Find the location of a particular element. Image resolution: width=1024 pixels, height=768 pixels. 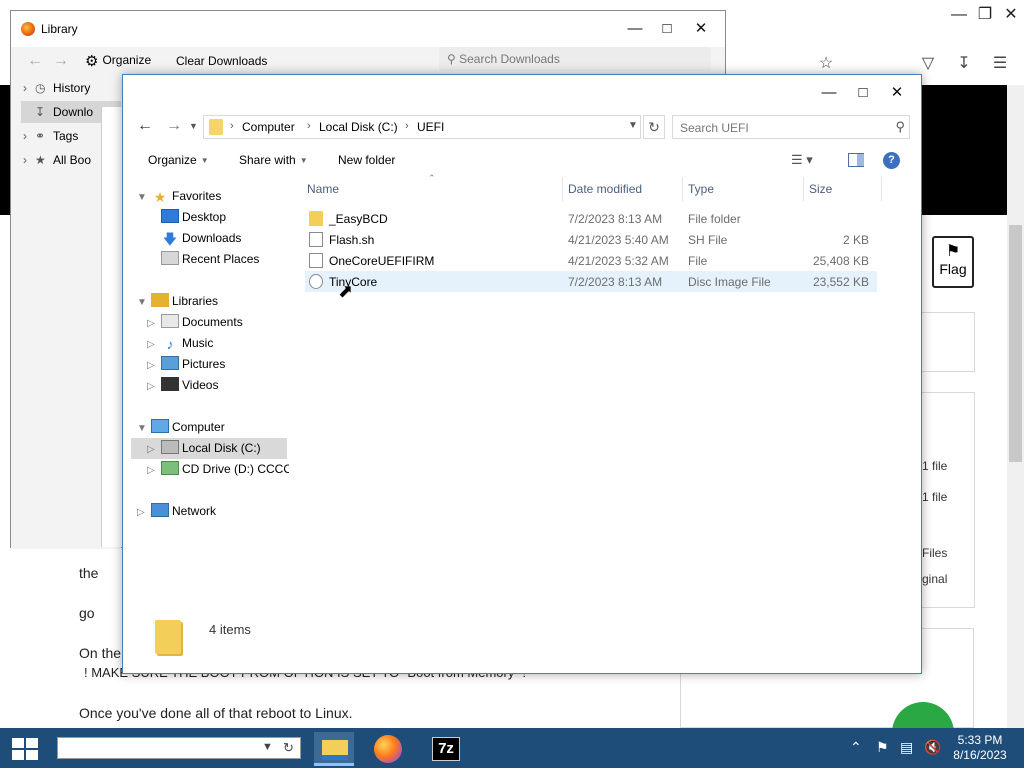

taskbar-search-input: ▼ ↻ is located at coordinates (179, 748).